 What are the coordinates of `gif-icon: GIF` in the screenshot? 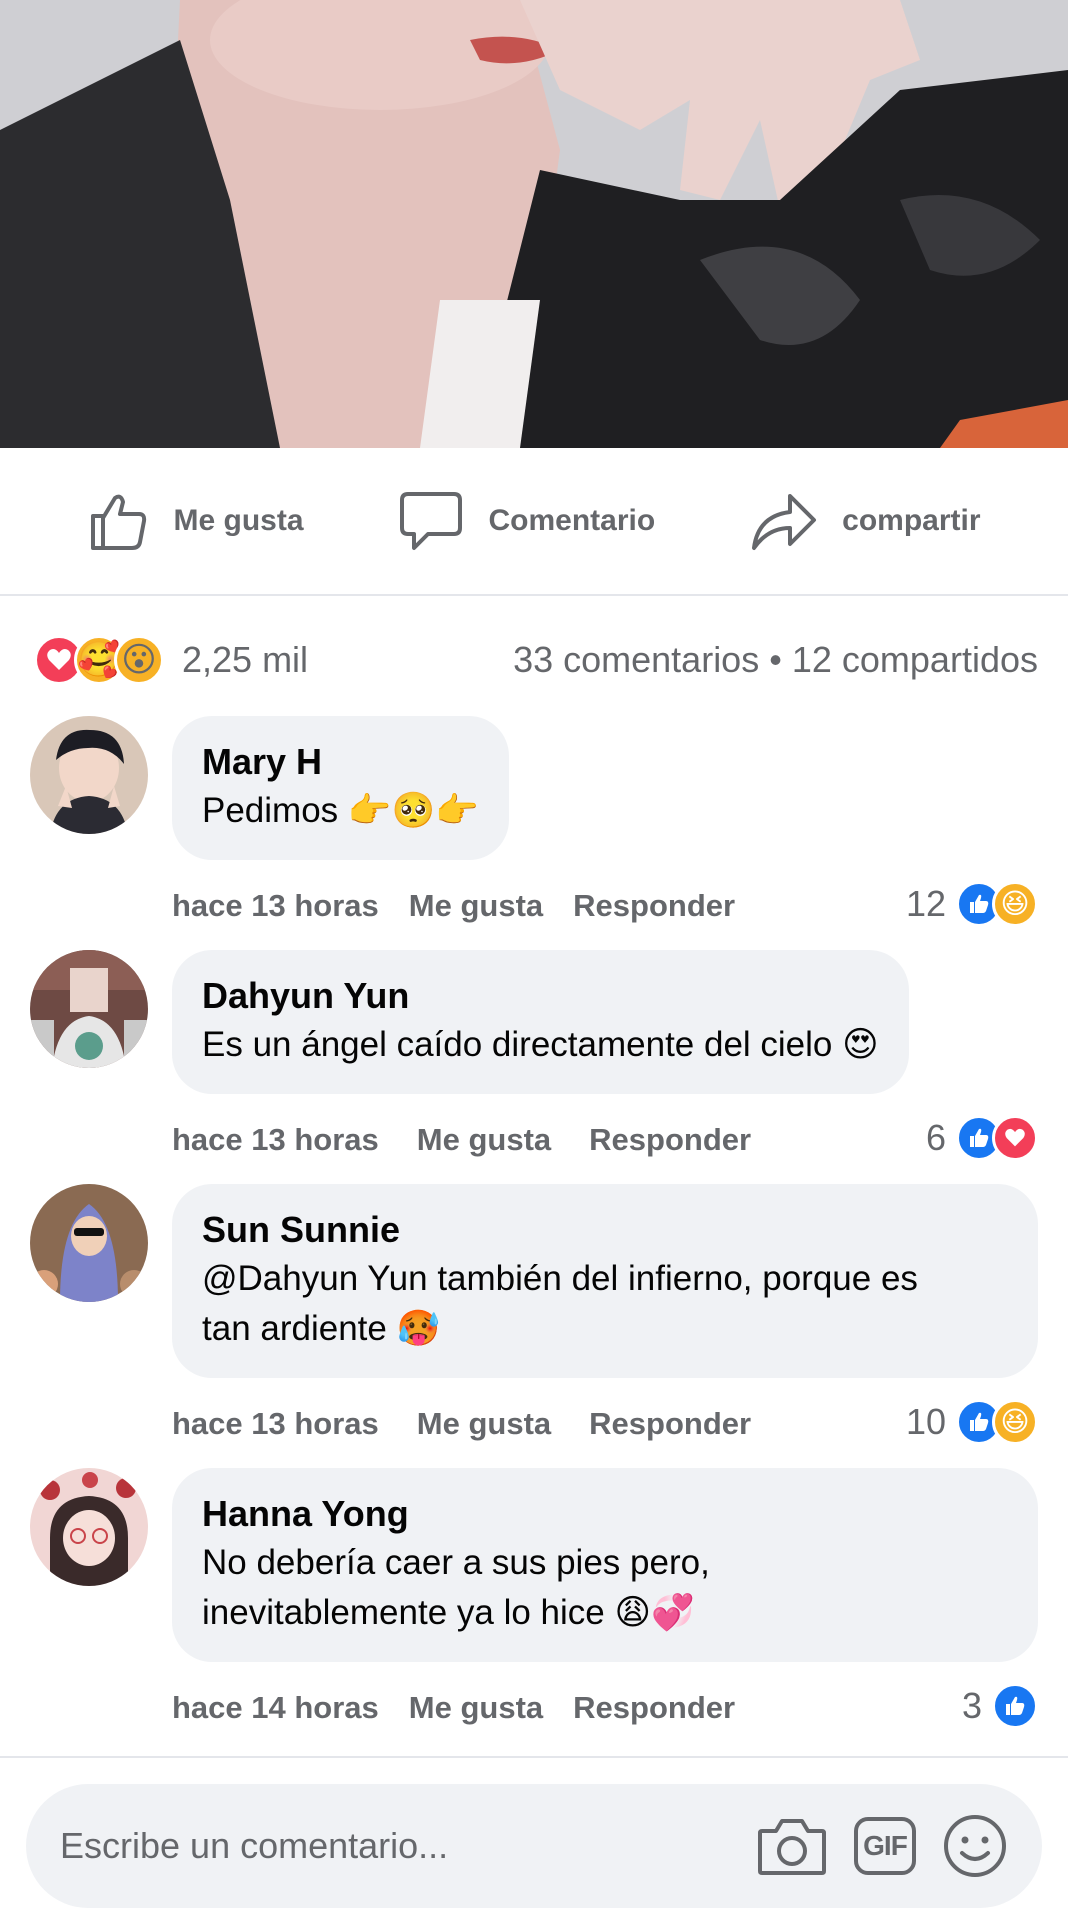 It's located at (885, 1846).